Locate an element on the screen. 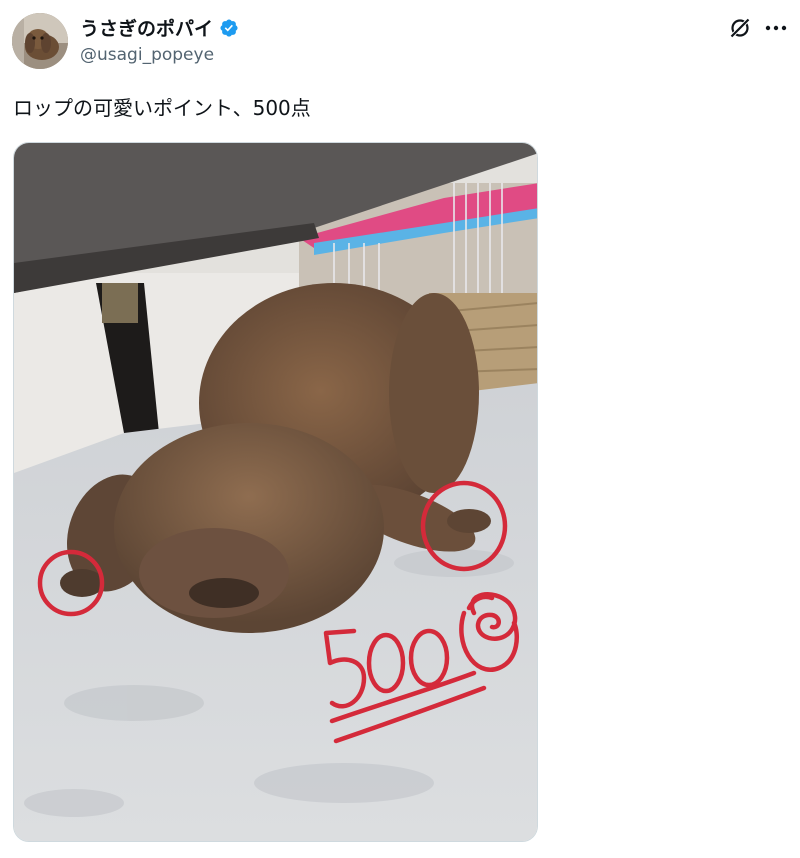 The height and width of the screenshot is (858, 800). verified-badge-icon is located at coordinates (229, 27).